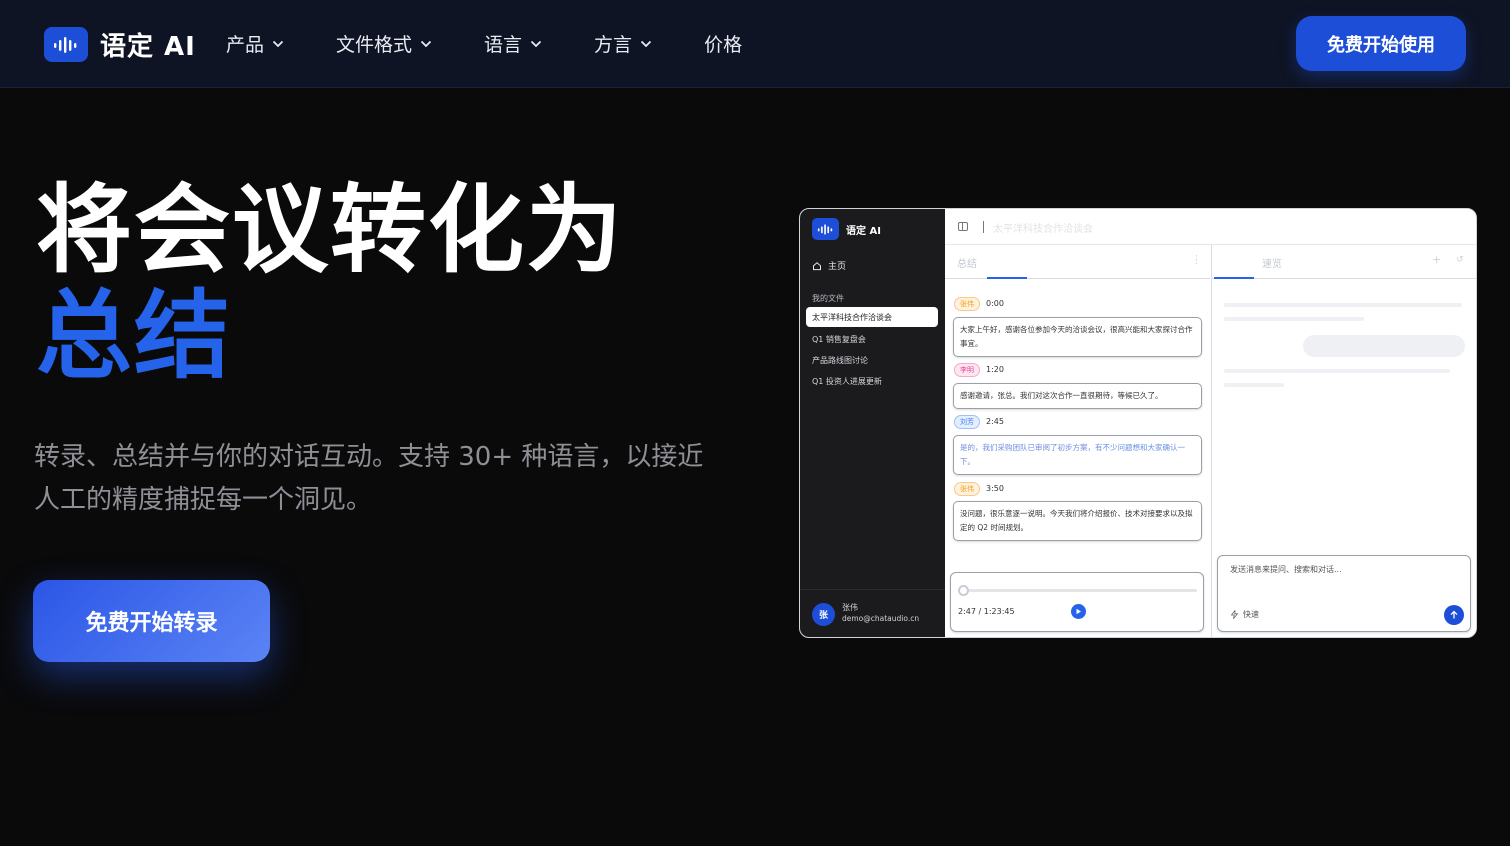 The image size is (1510, 846). What do you see at coordinates (995, 421) in the screenshot?
I see `segment-timestamp: 2:45` at bounding box center [995, 421].